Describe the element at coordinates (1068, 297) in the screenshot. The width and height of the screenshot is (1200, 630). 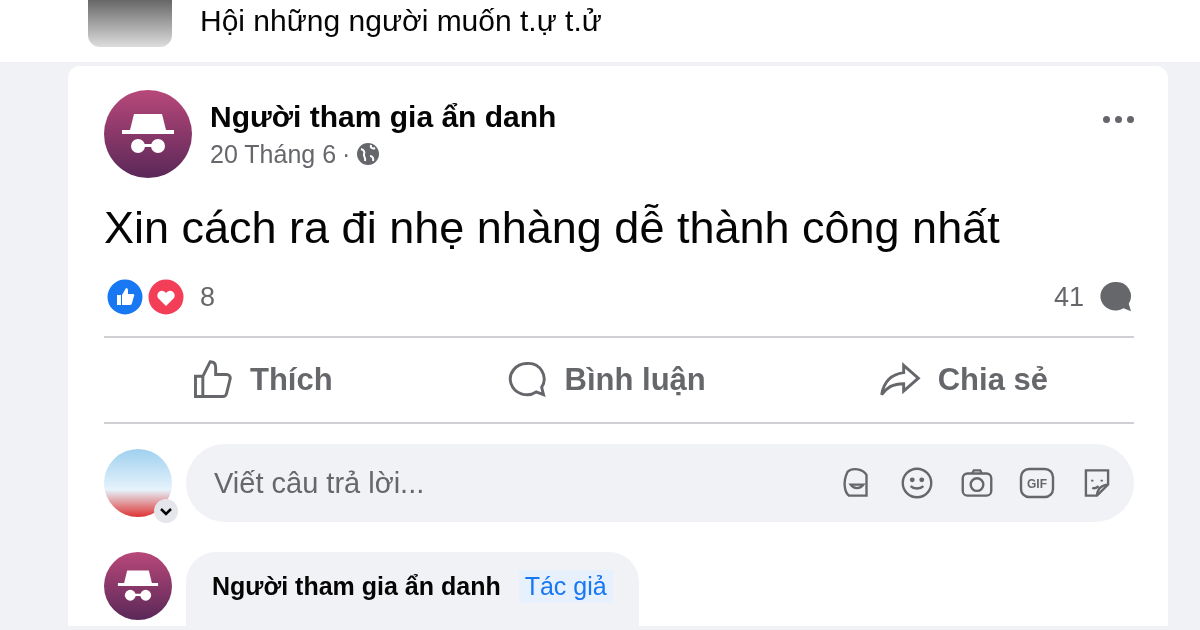
I see `comment-count: 41` at that location.